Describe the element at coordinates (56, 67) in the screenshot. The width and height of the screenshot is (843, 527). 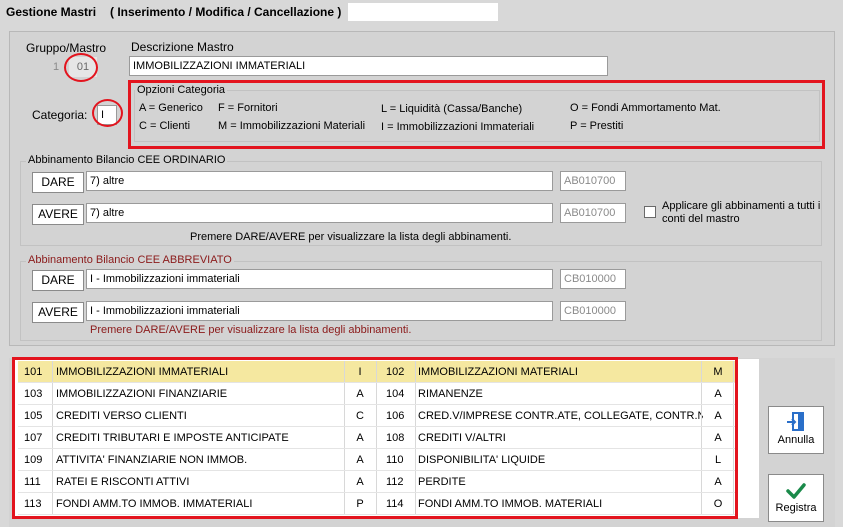
I see `gruppo-field: 1` at that location.